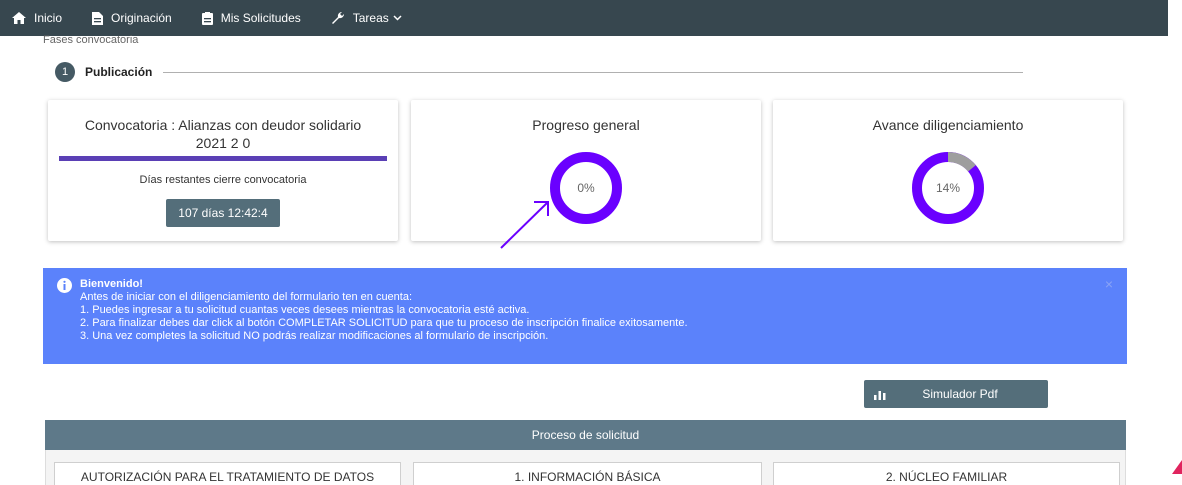  I want to click on info-icon, so click(64, 285).